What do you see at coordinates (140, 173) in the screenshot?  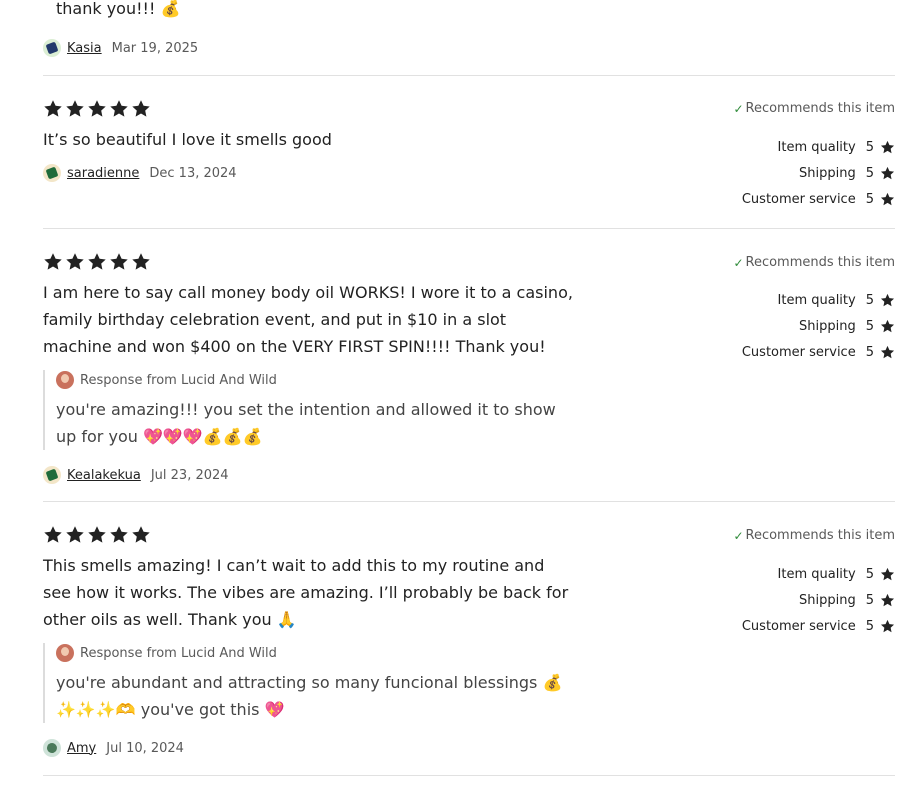 I see `review-1-meta: saradienne Dec 13, 2024` at bounding box center [140, 173].